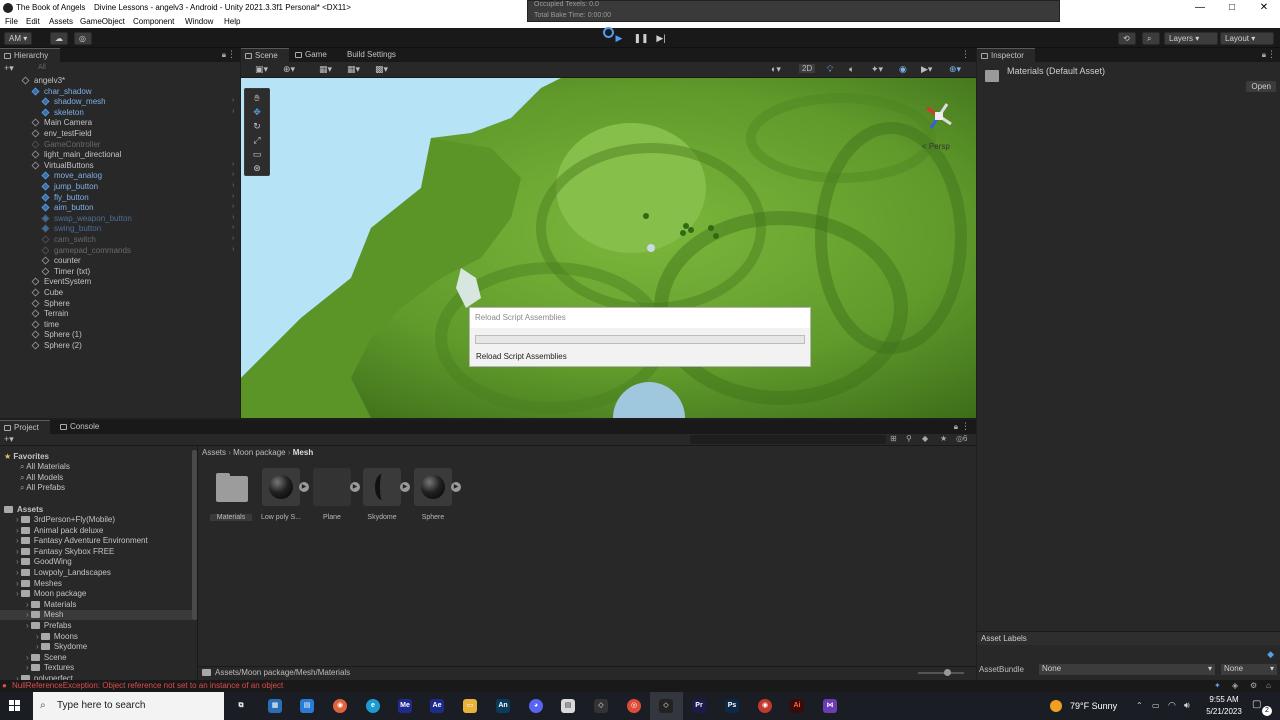 The width and height of the screenshot is (1280, 720). I want to click on hierarchy-item: char_shadow, so click(61, 92).